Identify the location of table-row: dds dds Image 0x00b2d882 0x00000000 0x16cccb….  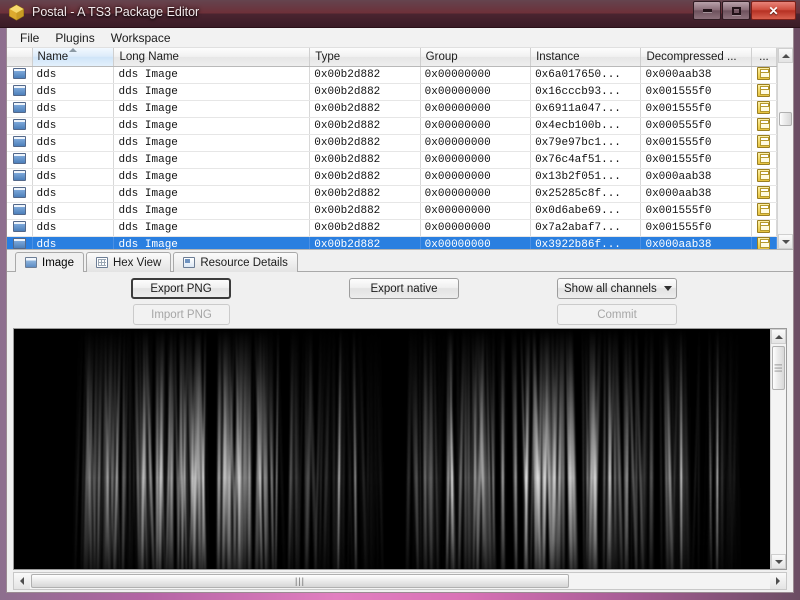
(392, 92).